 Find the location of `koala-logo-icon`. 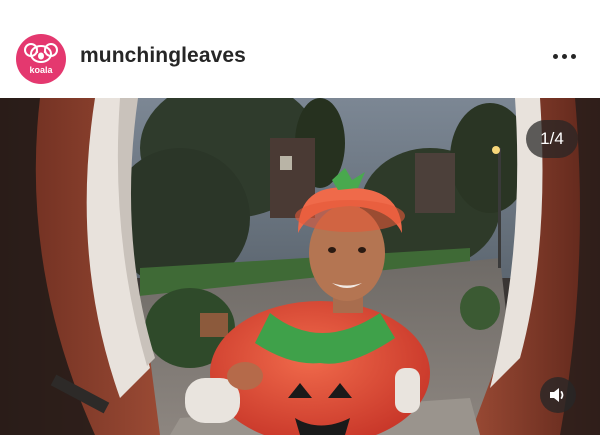

koala-logo-icon is located at coordinates (41, 53).